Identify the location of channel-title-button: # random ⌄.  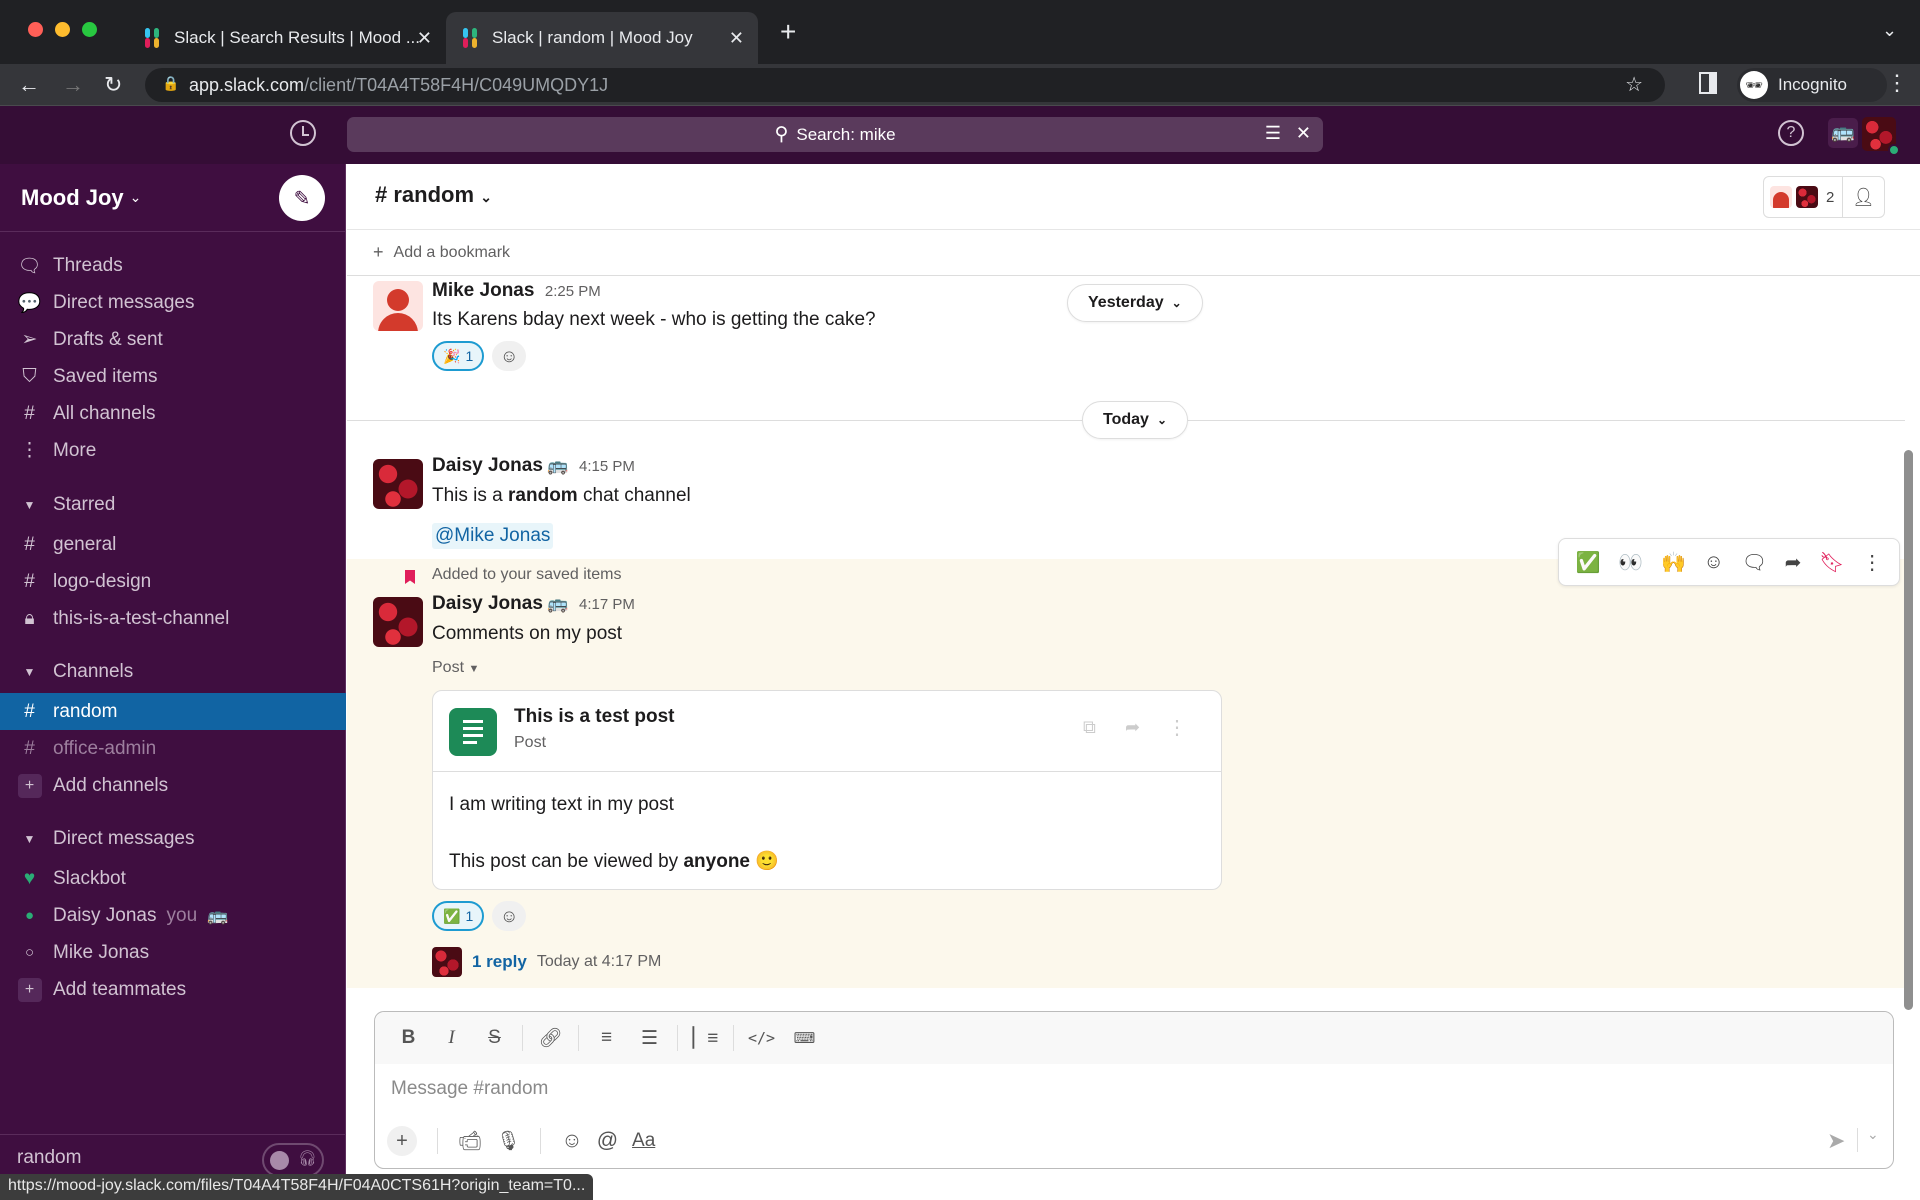
(433, 195).